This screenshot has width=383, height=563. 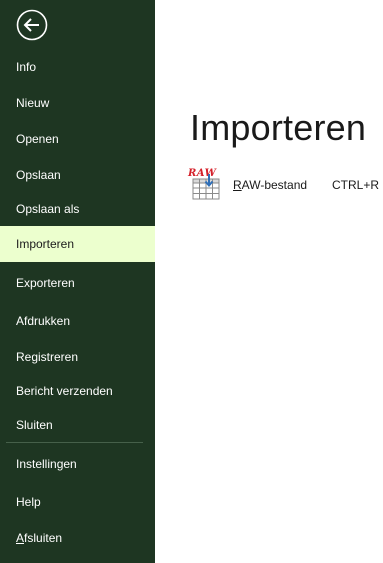 What do you see at coordinates (77, 464) in the screenshot?
I see `menu-item-instellingen: Instellingen` at bounding box center [77, 464].